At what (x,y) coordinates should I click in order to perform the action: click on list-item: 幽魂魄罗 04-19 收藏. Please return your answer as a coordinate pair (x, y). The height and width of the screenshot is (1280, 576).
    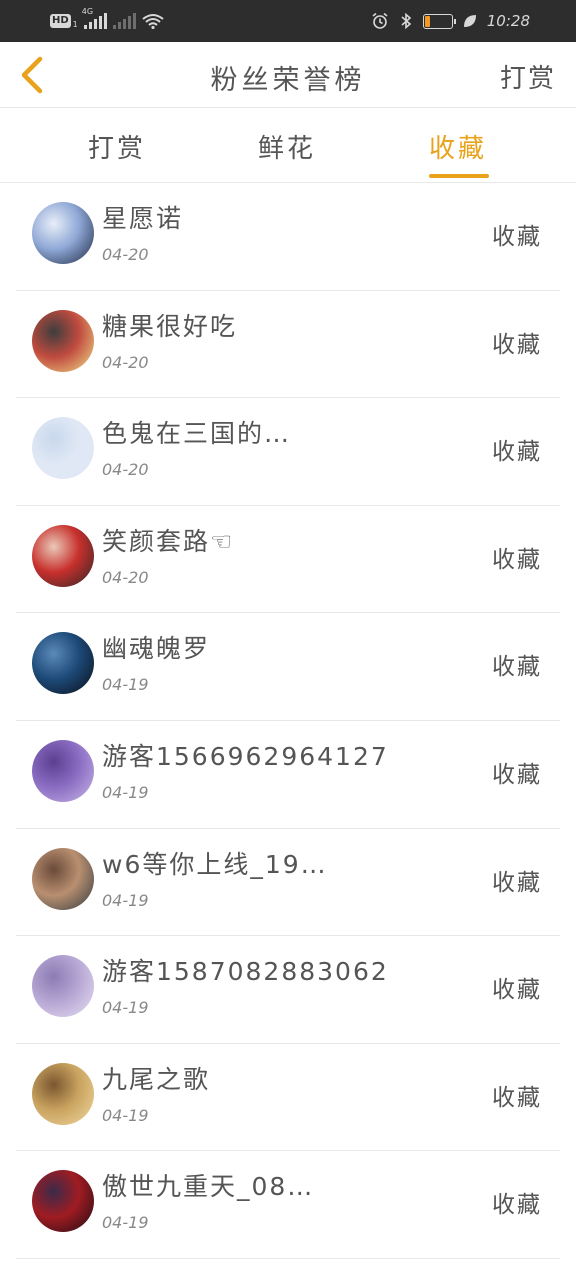
    Looking at the image, I should click on (288, 667).